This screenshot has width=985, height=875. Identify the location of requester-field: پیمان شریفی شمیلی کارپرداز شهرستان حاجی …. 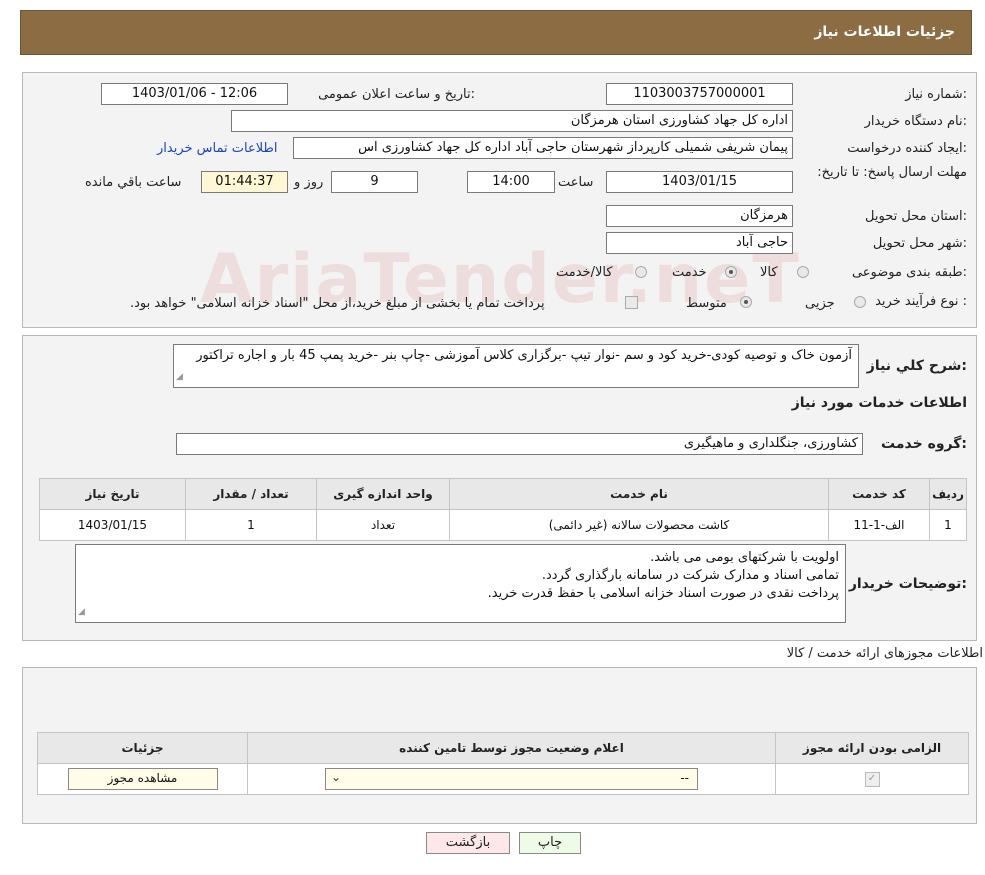
(543, 148).